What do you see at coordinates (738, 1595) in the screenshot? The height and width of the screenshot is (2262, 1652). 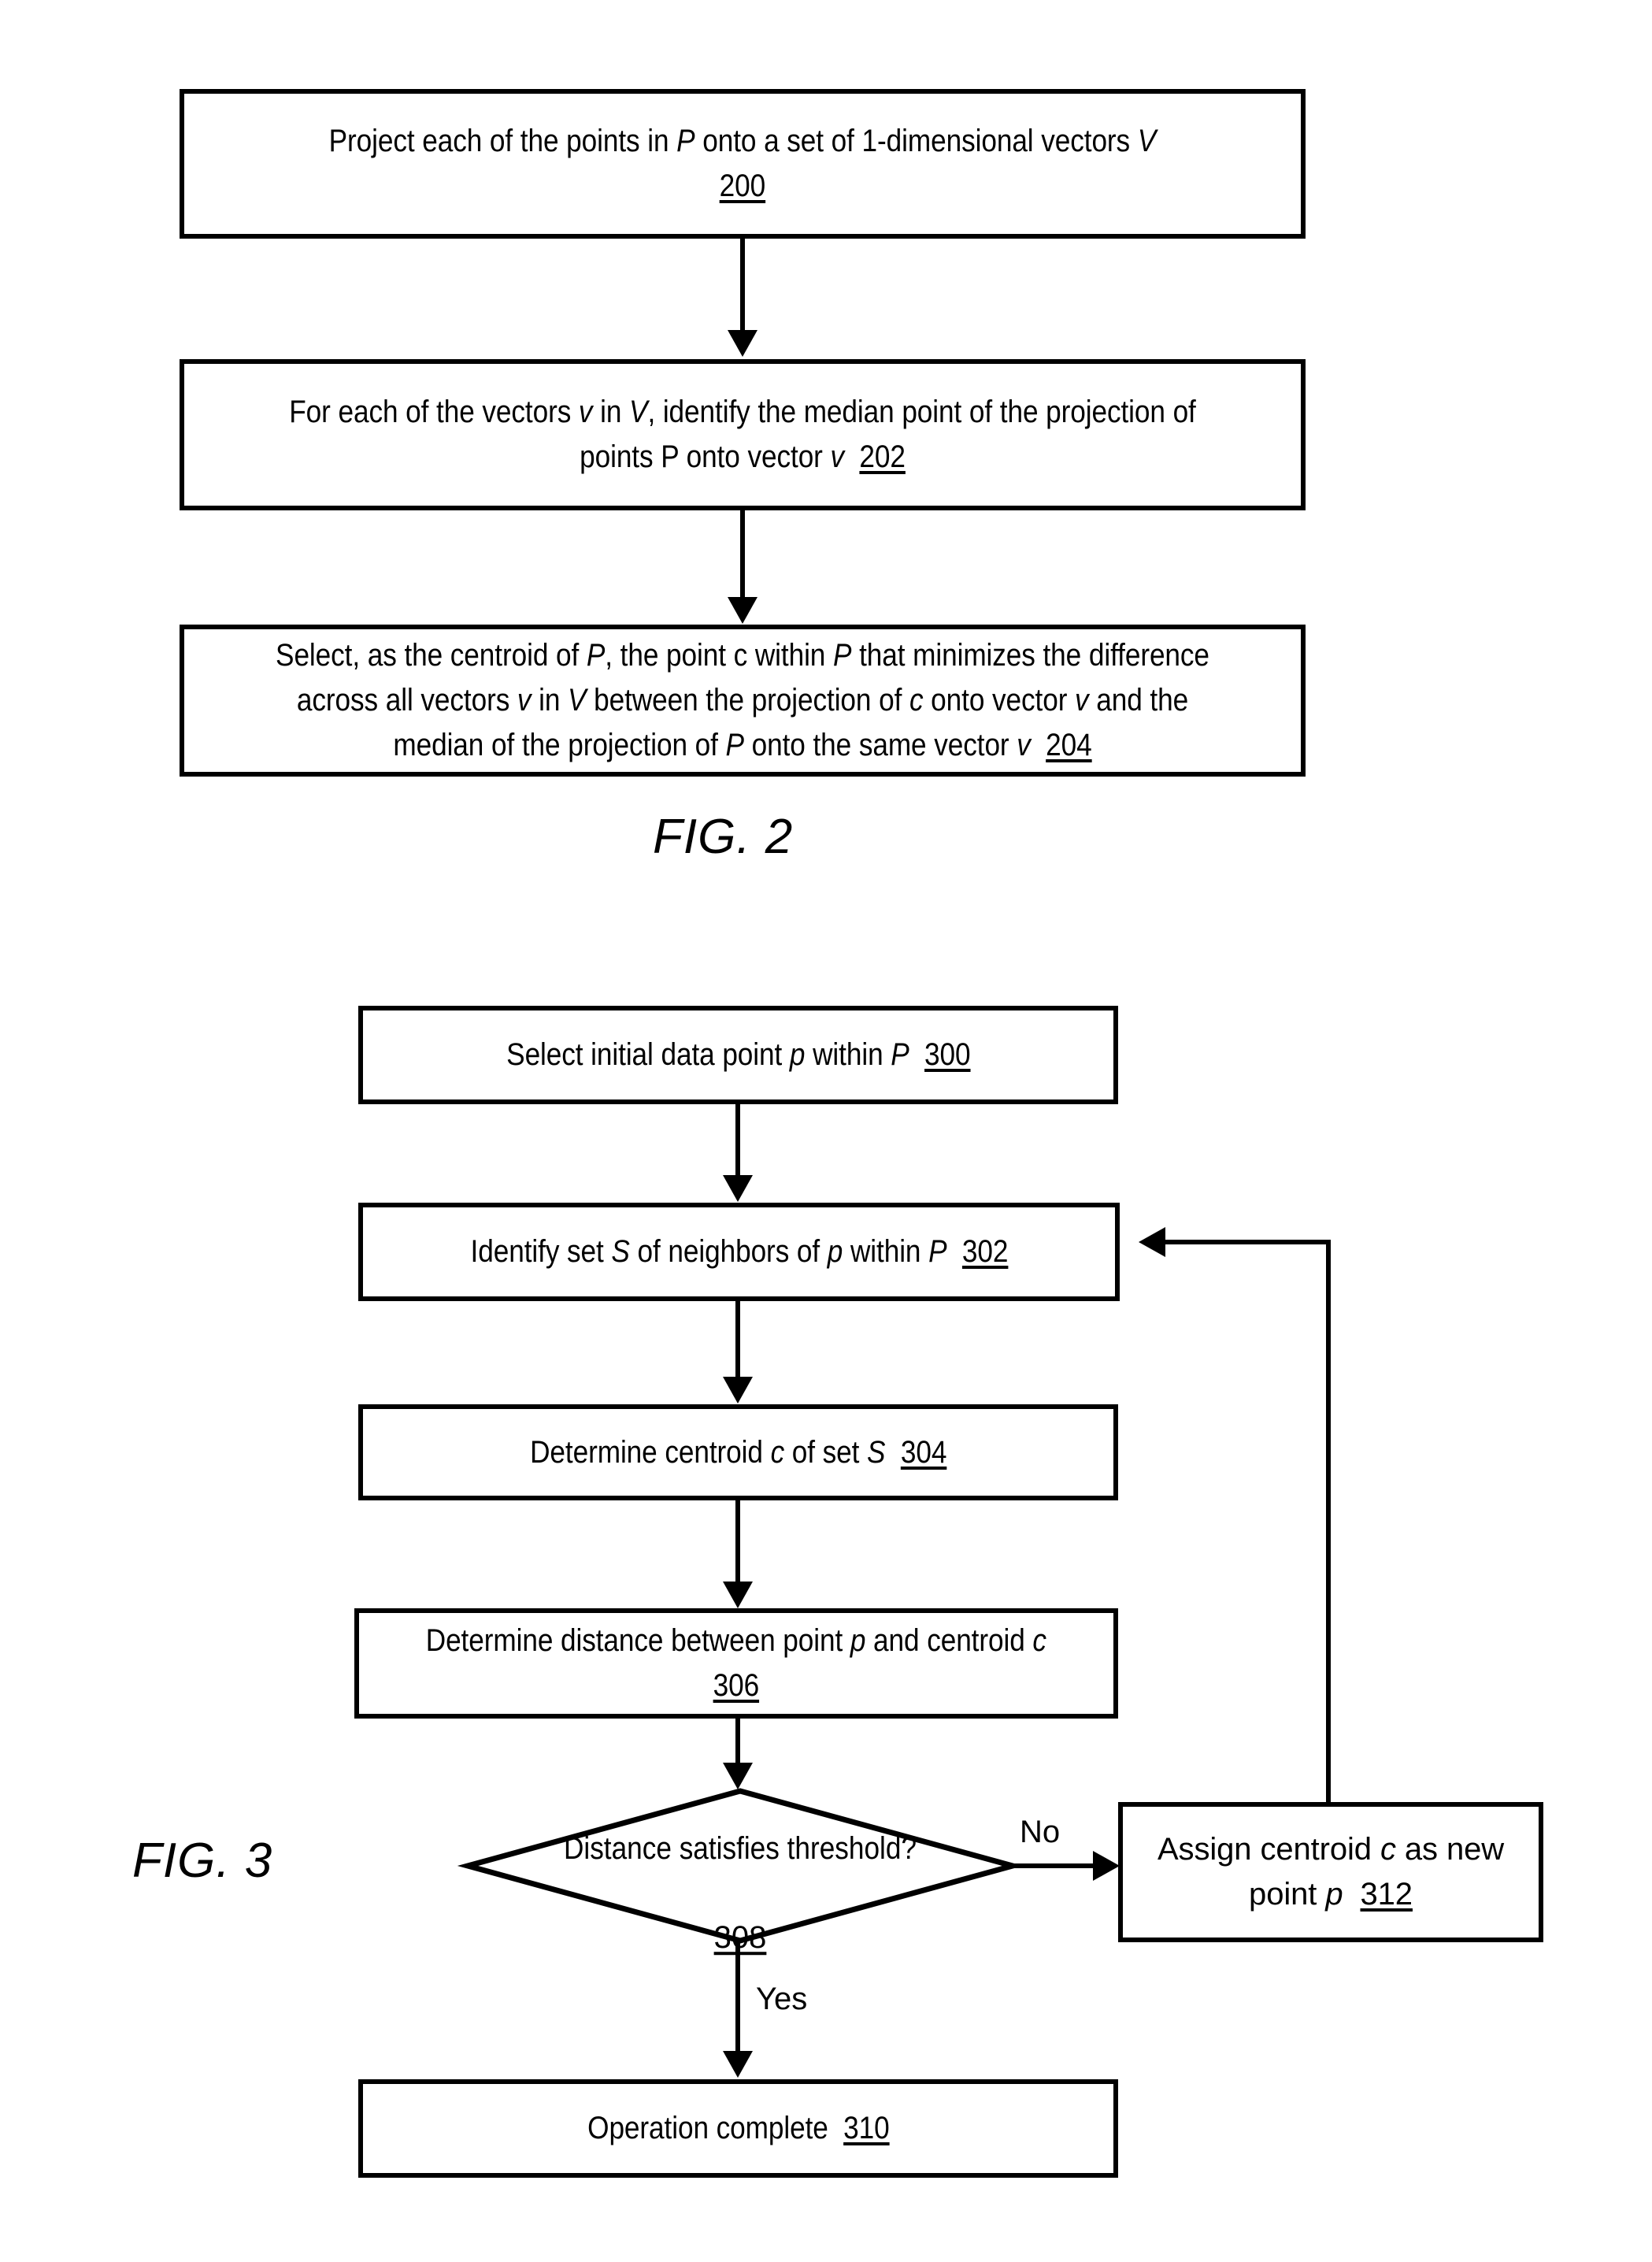 I see `connector-304-to-306-arrowhead` at bounding box center [738, 1595].